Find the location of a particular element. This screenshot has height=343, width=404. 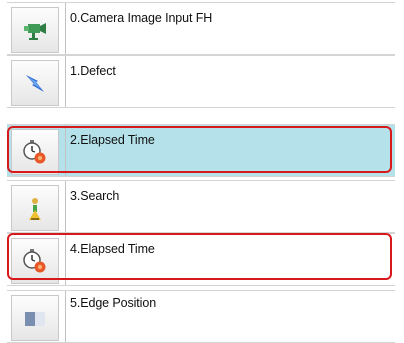

flow-item-camera-image-input: 0.Camera Image Input FH is located at coordinates (201, 28).